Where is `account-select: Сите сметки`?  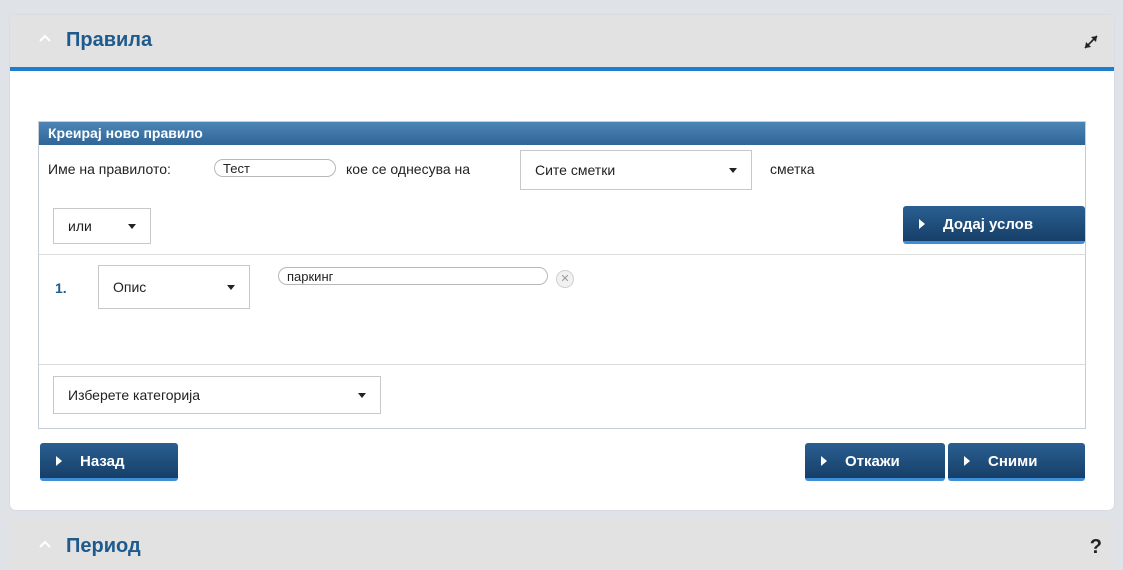
account-select: Сите сметки is located at coordinates (636, 170).